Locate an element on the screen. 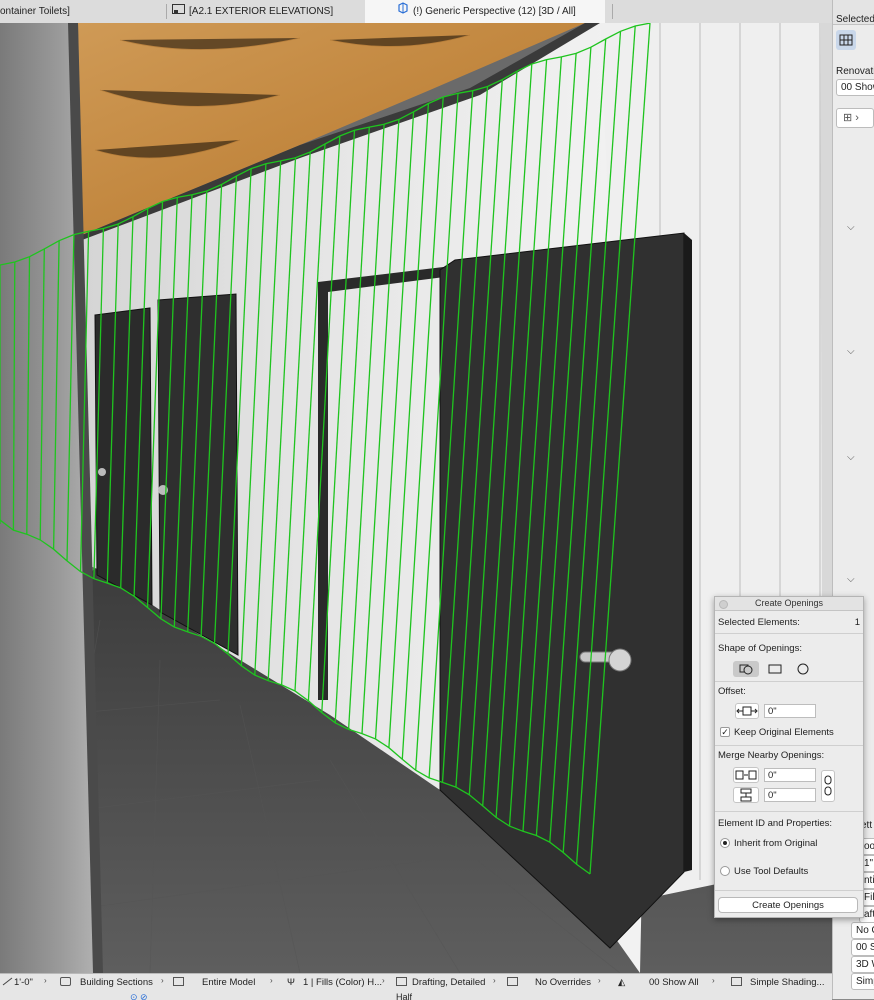  tab-exterior-elevations: [A2.1 EXTERIOR ELEVATIONS] is located at coordinates (267, 11).